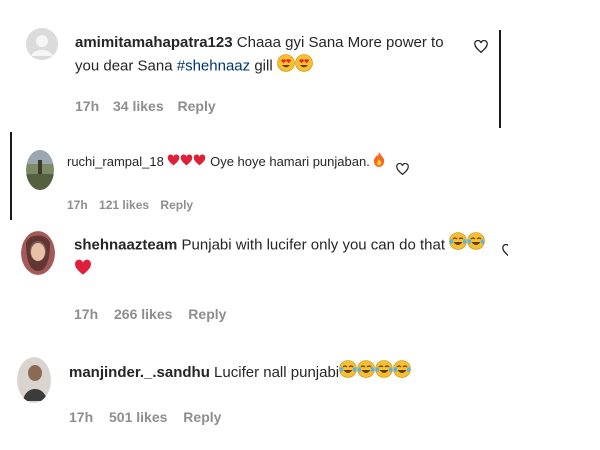 The height and width of the screenshot is (450, 600). I want to click on comment-text-after: gill, so click(261, 66).